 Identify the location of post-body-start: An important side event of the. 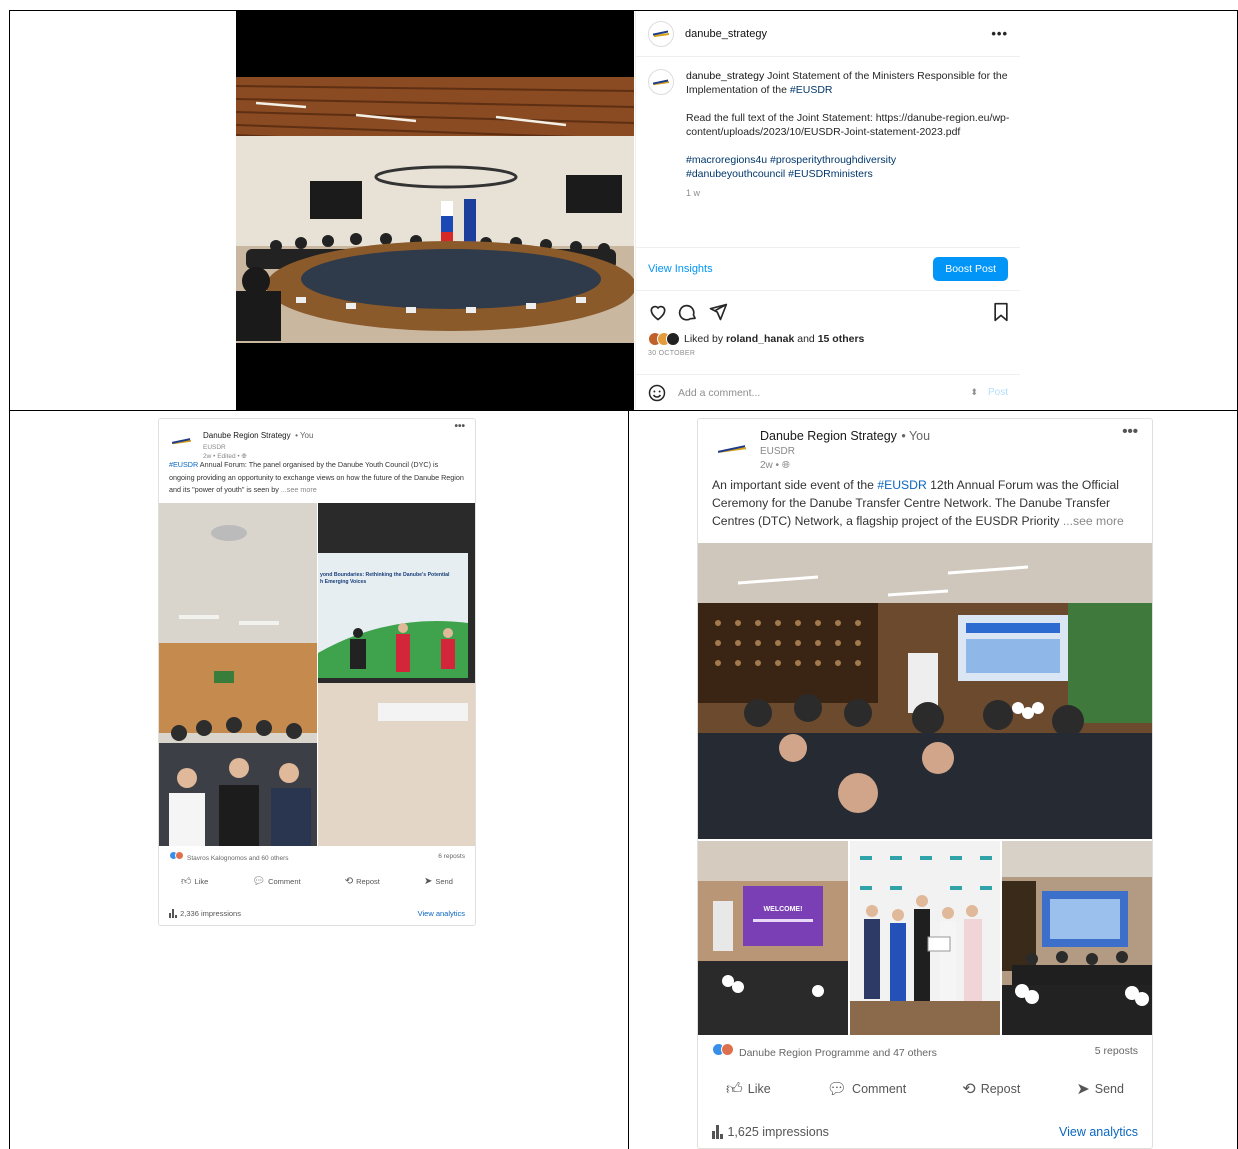
(793, 485).